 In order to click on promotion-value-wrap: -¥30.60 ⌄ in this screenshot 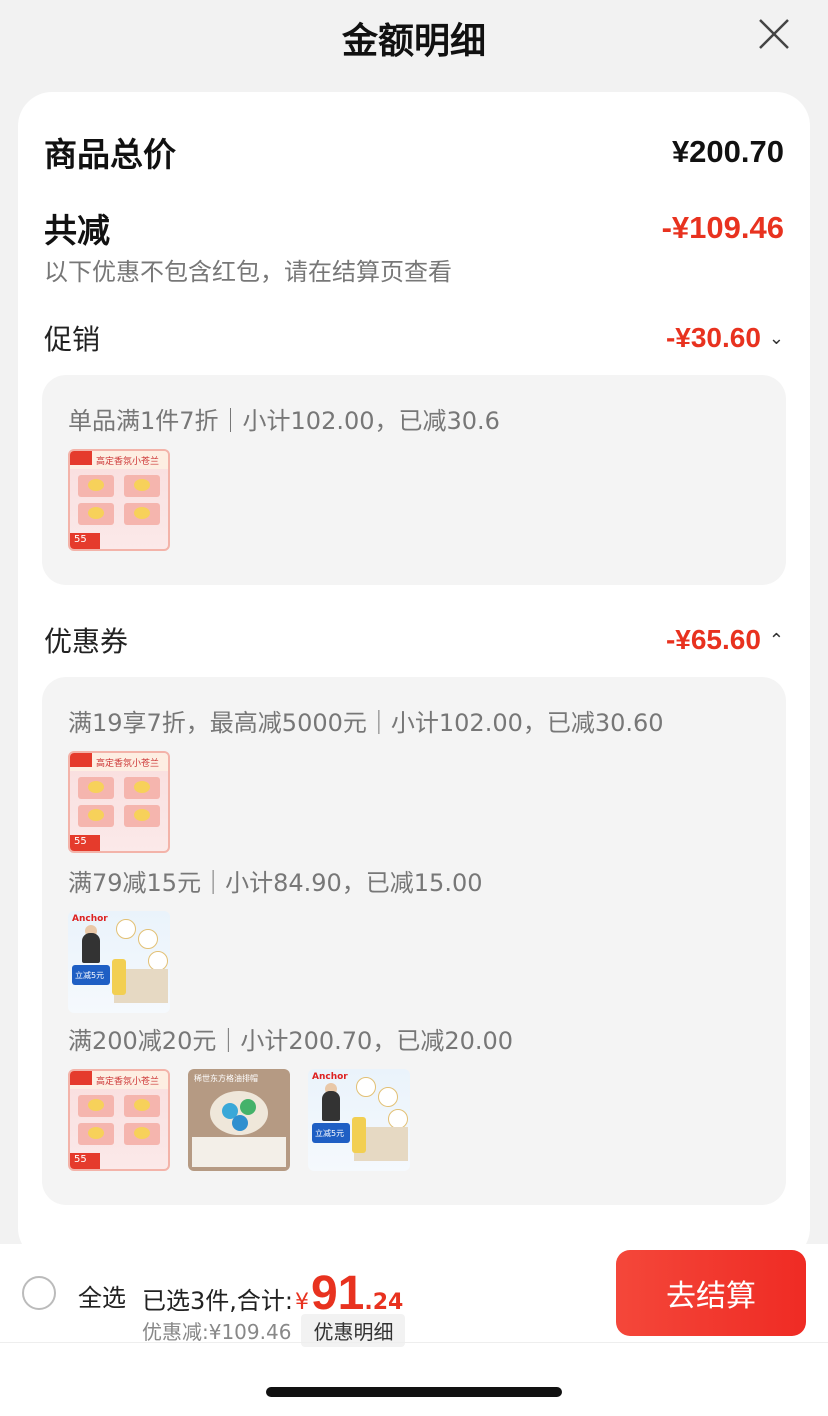, I will do `click(725, 338)`.